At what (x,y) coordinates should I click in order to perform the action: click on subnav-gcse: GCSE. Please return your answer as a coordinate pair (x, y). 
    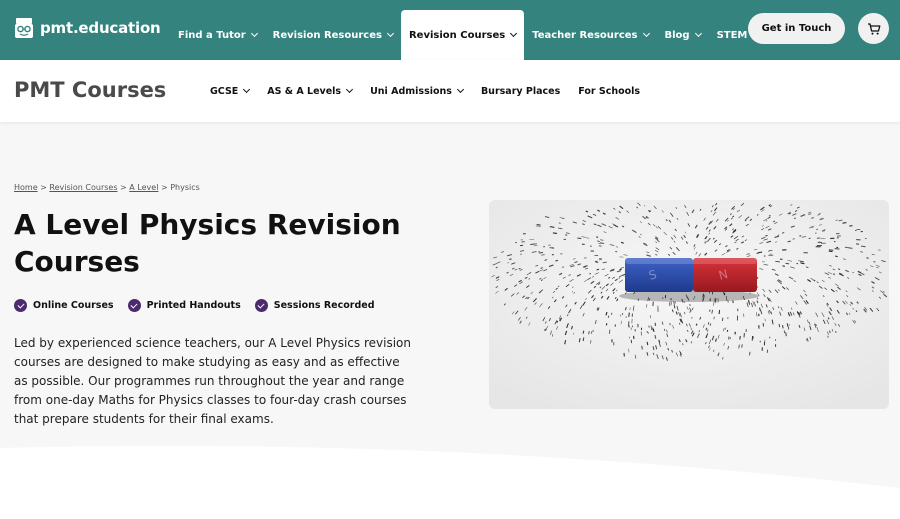
    Looking at the image, I should click on (230, 91).